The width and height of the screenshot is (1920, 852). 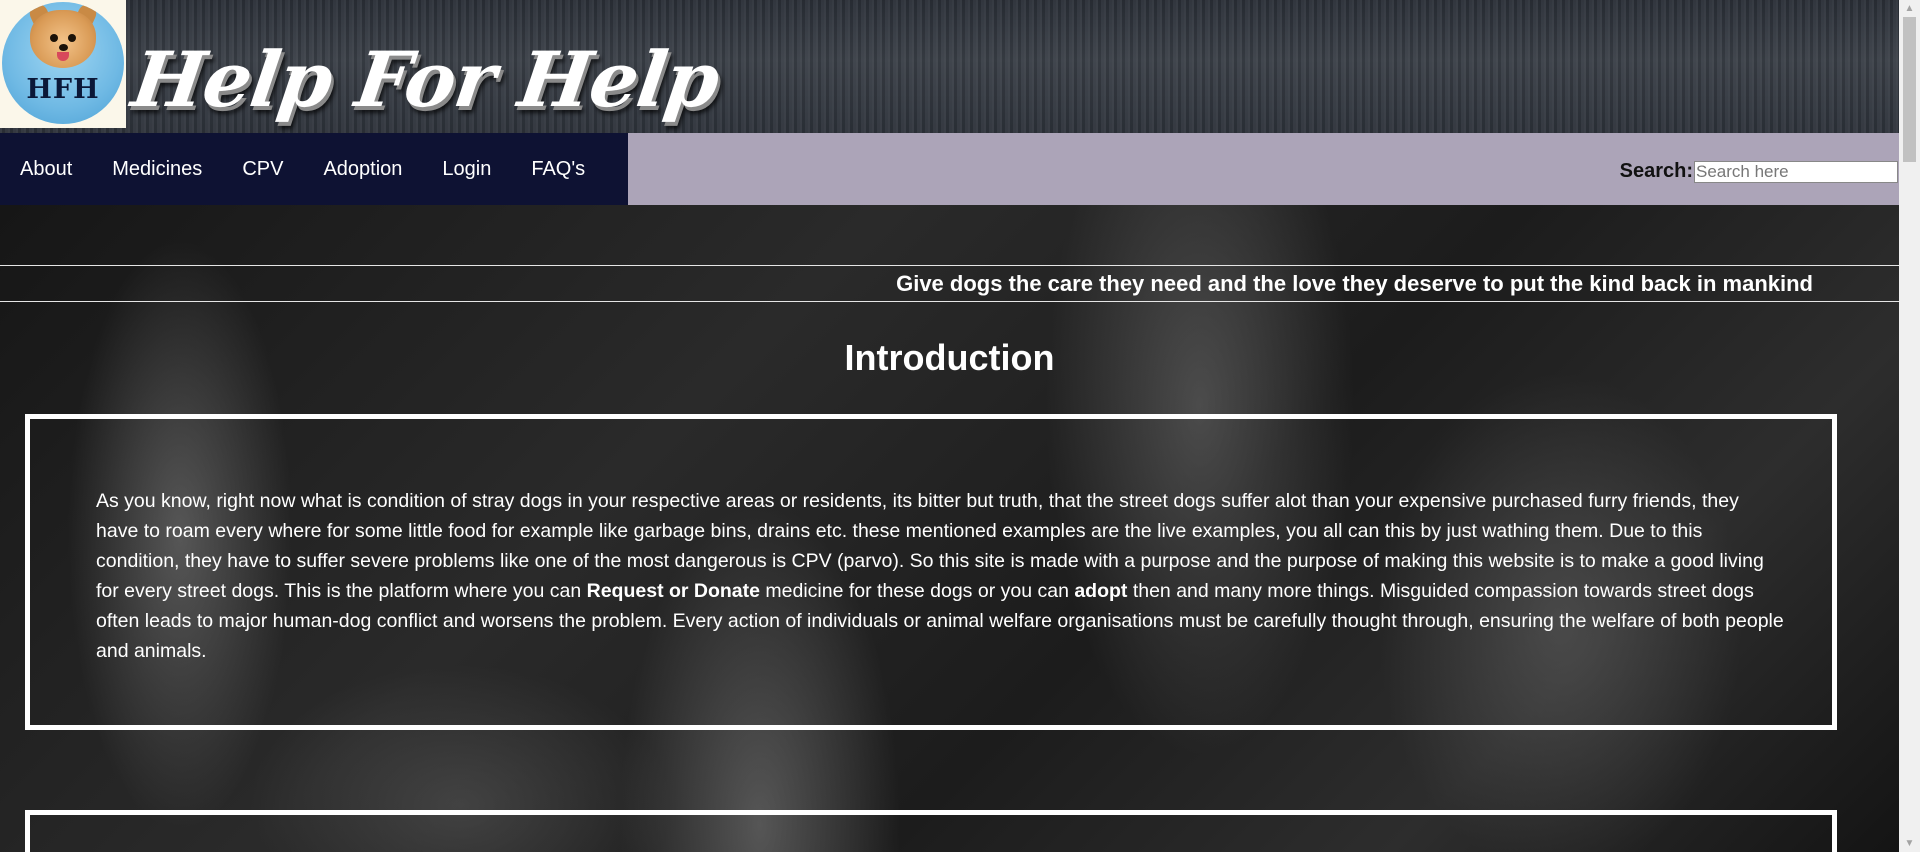 What do you see at coordinates (1656, 171) in the screenshot?
I see `search-label: Search:` at bounding box center [1656, 171].